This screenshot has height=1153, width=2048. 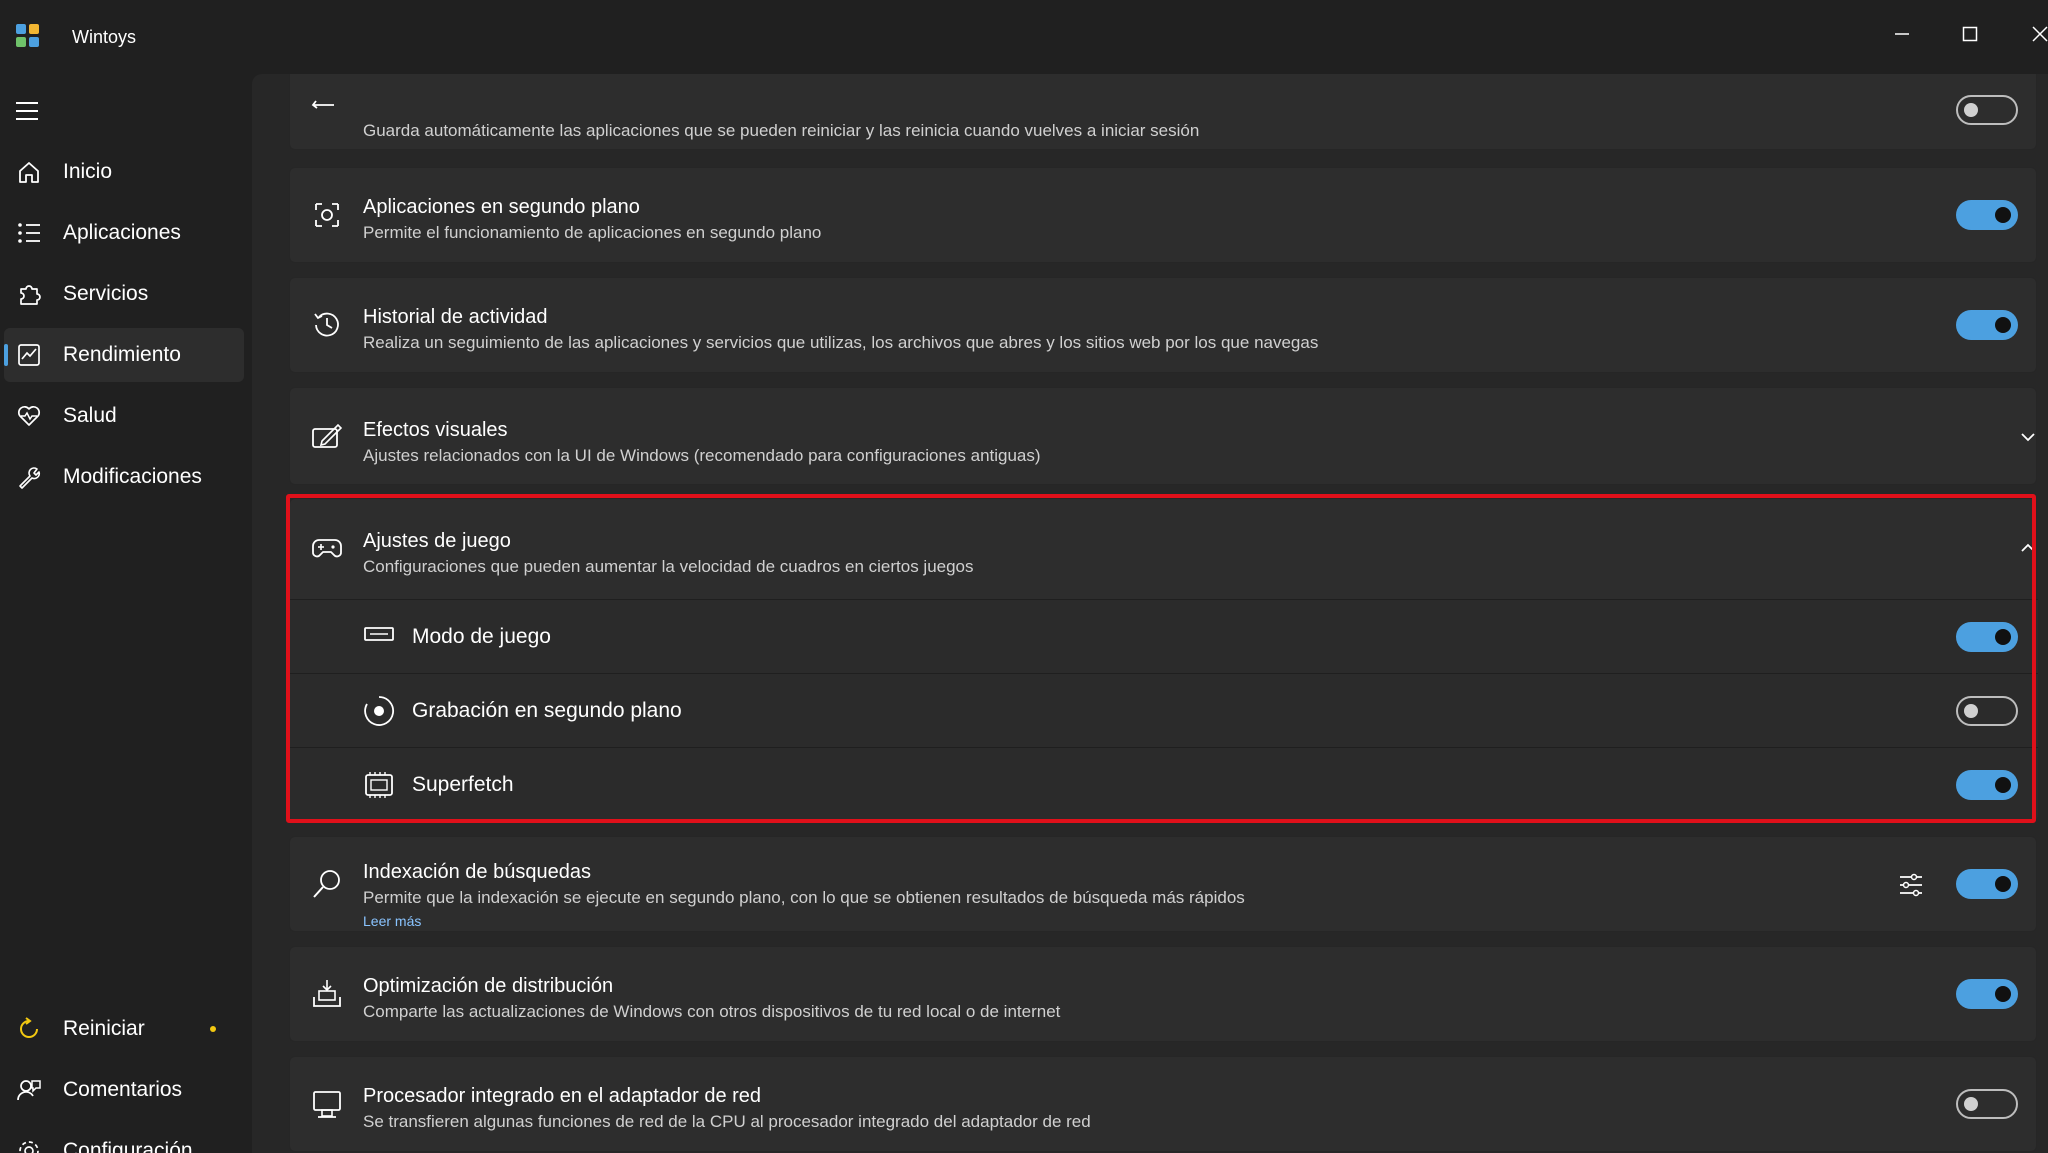 What do you see at coordinates (1987, 215) in the screenshot?
I see `background-apps-toggle` at bounding box center [1987, 215].